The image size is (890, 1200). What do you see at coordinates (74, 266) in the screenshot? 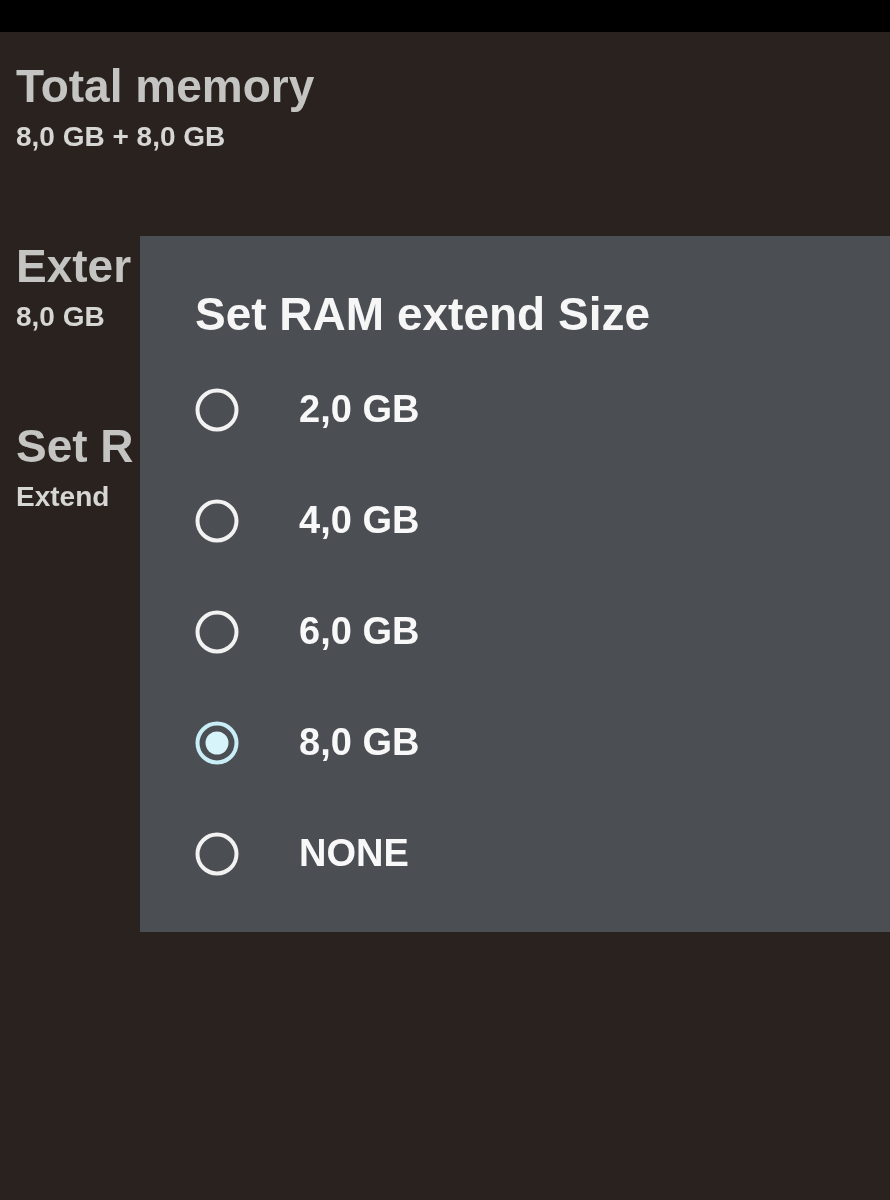
I see `setting-title: Exter` at bounding box center [74, 266].